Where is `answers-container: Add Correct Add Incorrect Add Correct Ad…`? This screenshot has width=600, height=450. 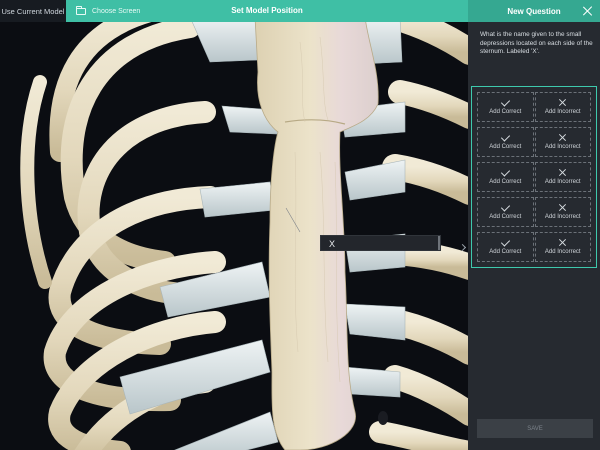
answers-container: Add Correct Add Incorrect Add Correct Ad… is located at coordinates (534, 177).